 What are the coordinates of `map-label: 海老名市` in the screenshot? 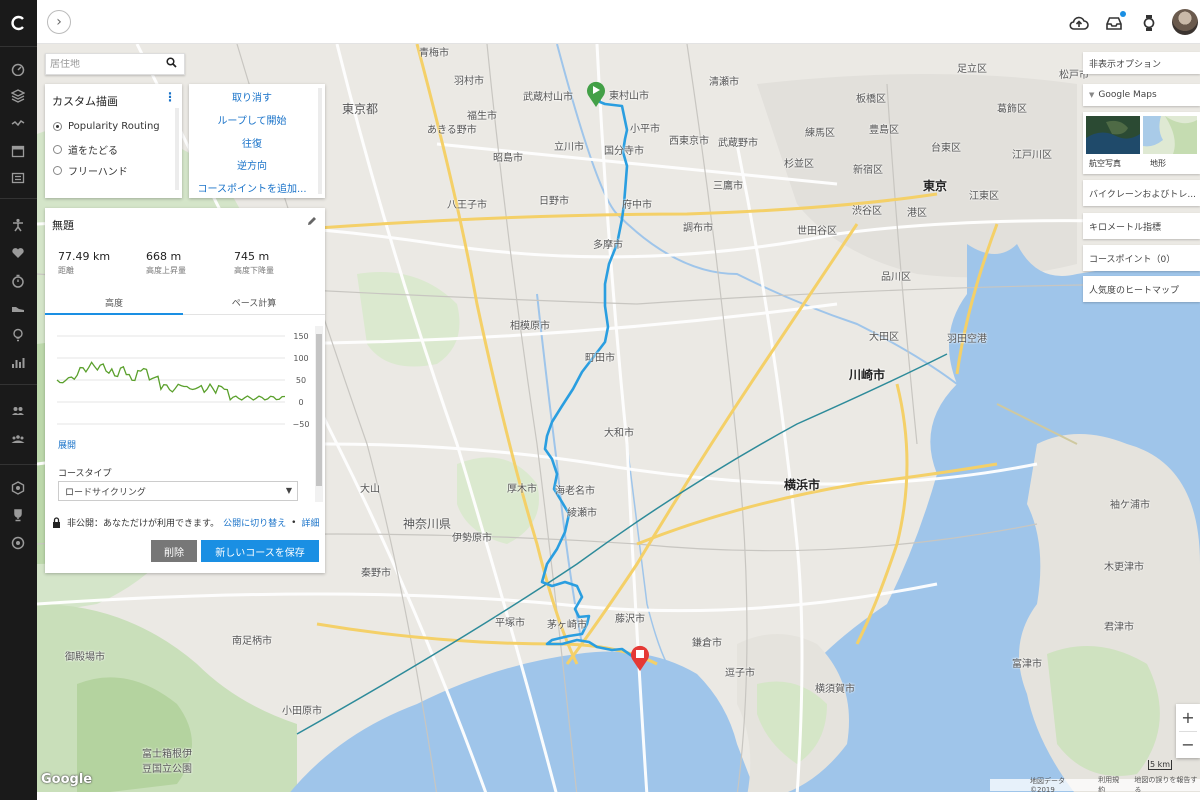 It's located at (575, 491).